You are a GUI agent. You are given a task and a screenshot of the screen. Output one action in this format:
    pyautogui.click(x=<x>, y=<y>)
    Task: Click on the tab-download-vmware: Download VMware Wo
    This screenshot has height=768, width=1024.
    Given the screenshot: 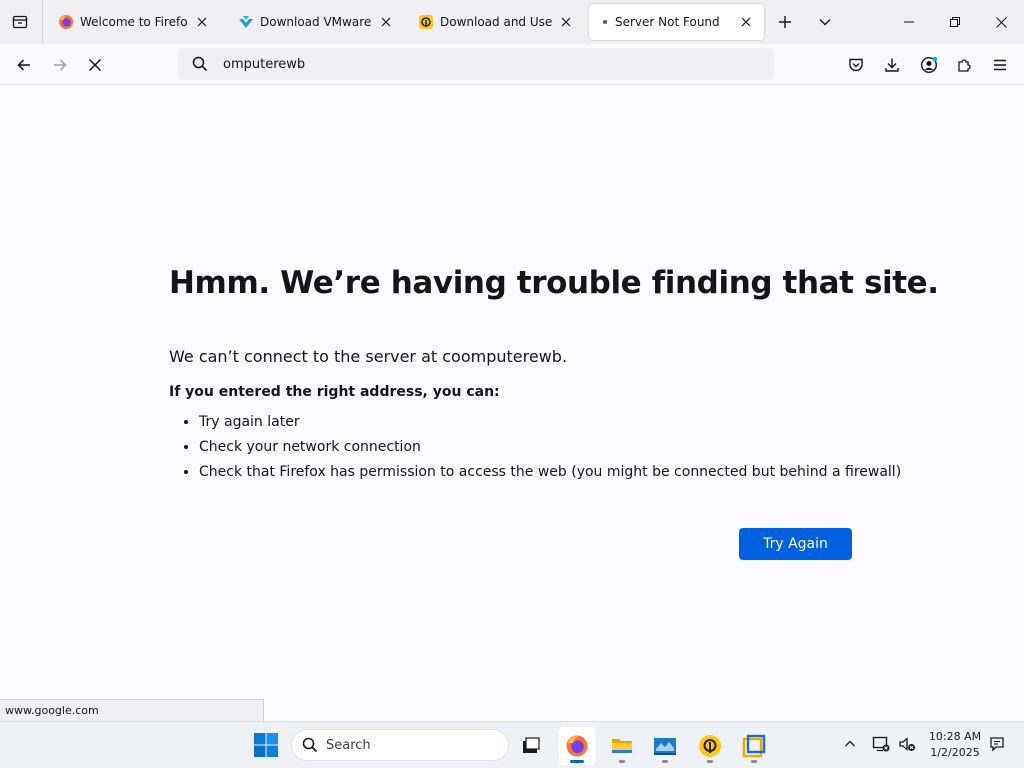 What is the action you would take?
    pyautogui.click(x=314, y=22)
    